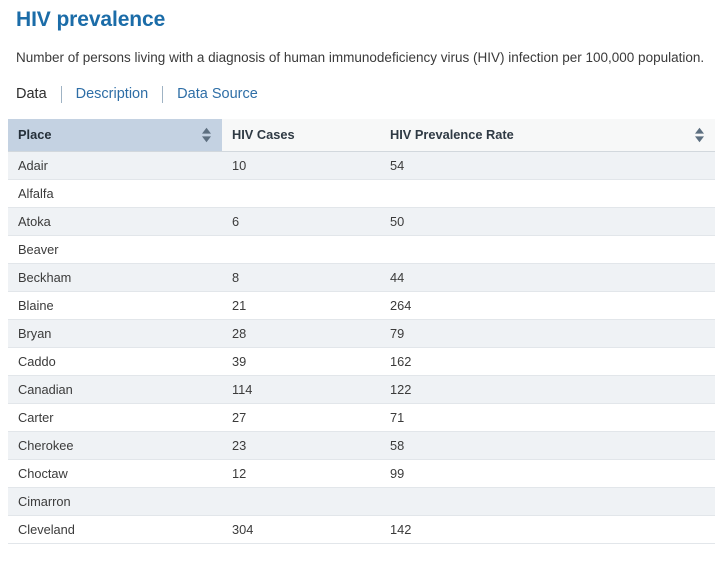  What do you see at coordinates (301, 165) in the screenshot?
I see `cell-hiv-cases: 10` at bounding box center [301, 165].